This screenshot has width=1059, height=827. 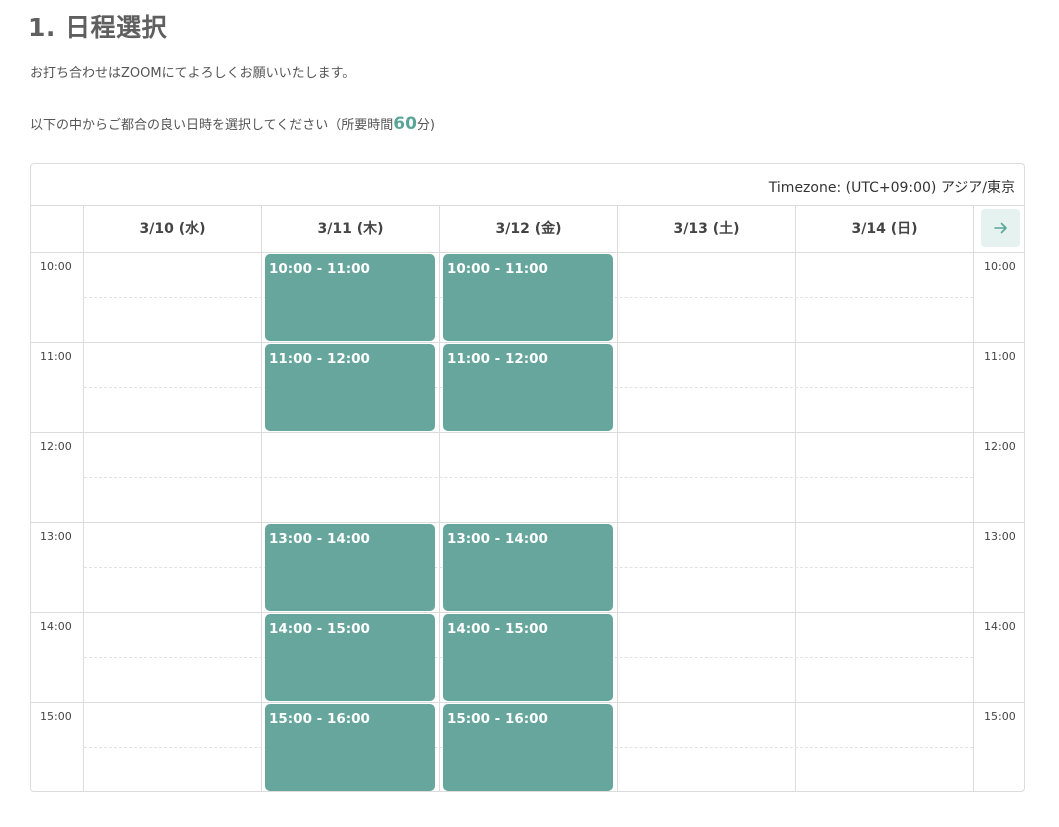 I want to click on day-header: 3/14 (日), so click(x=884, y=229).